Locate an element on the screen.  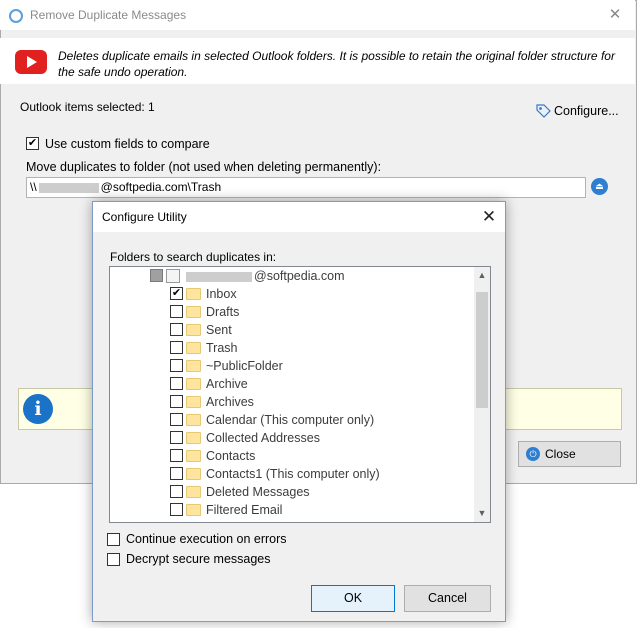
info-icon: i is located at coordinates (38, 409).